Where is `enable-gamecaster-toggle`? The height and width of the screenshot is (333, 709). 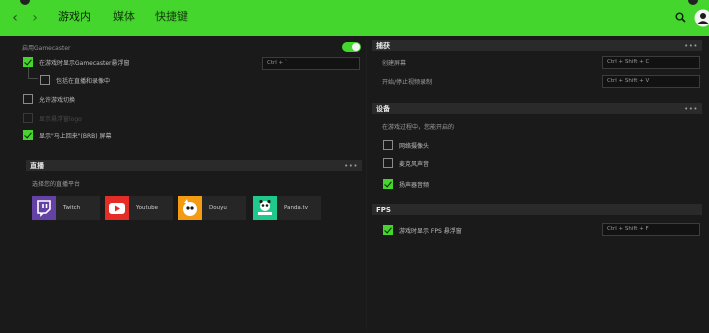 enable-gamecaster-toggle is located at coordinates (351, 47).